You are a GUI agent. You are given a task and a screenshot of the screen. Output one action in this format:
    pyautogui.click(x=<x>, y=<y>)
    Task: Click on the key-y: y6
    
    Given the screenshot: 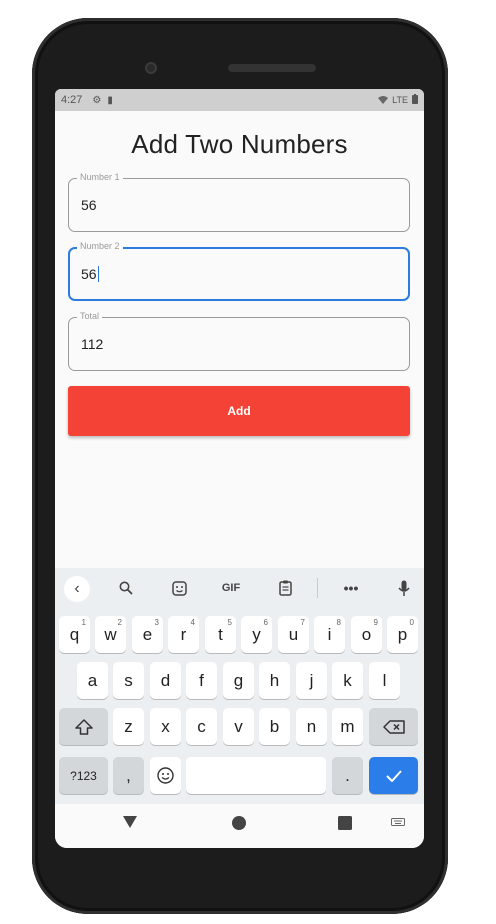 What is the action you would take?
    pyautogui.click(x=256, y=634)
    